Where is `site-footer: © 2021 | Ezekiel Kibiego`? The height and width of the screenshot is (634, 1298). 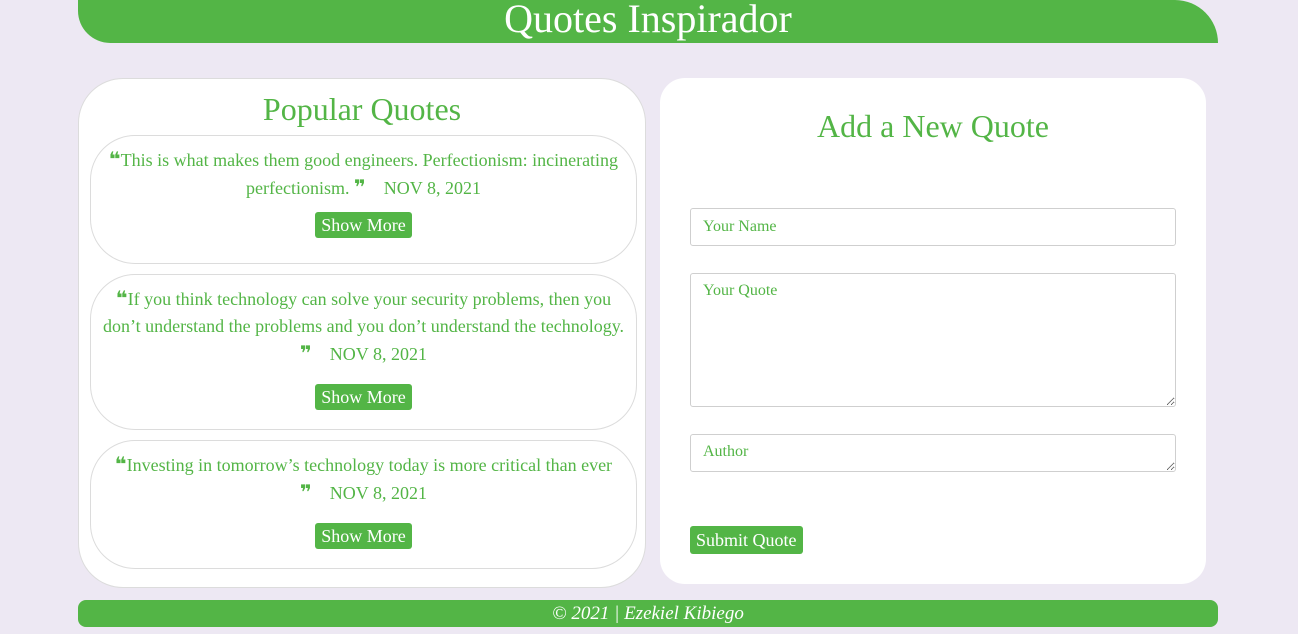 site-footer: © 2021 | Ezekiel Kibiego is located at coordinates (648, 613).